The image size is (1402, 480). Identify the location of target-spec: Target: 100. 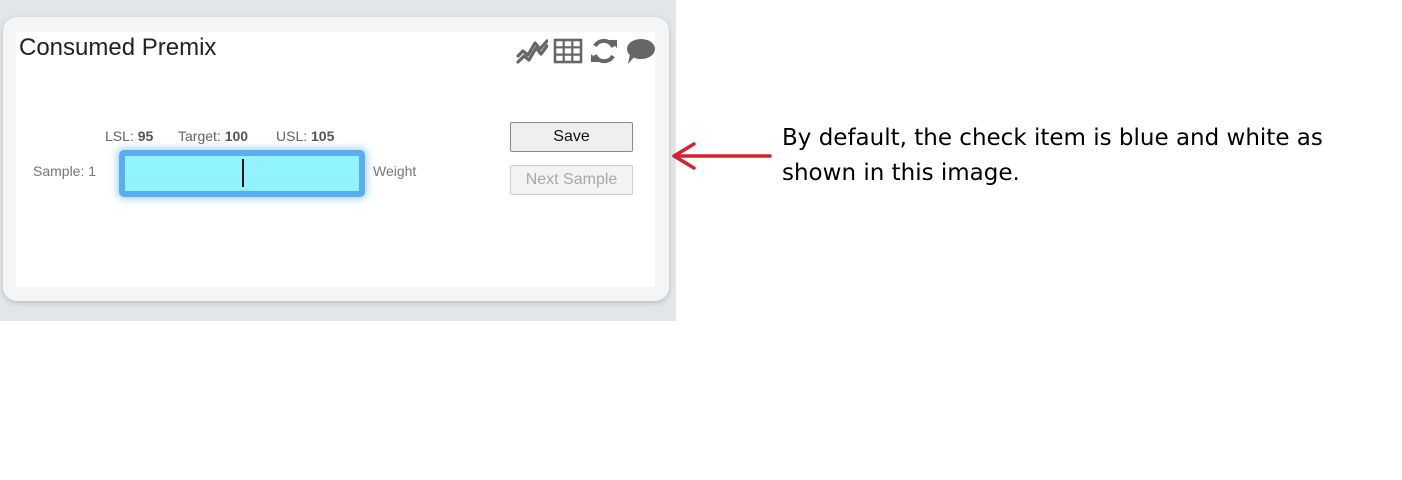
(213, 136).